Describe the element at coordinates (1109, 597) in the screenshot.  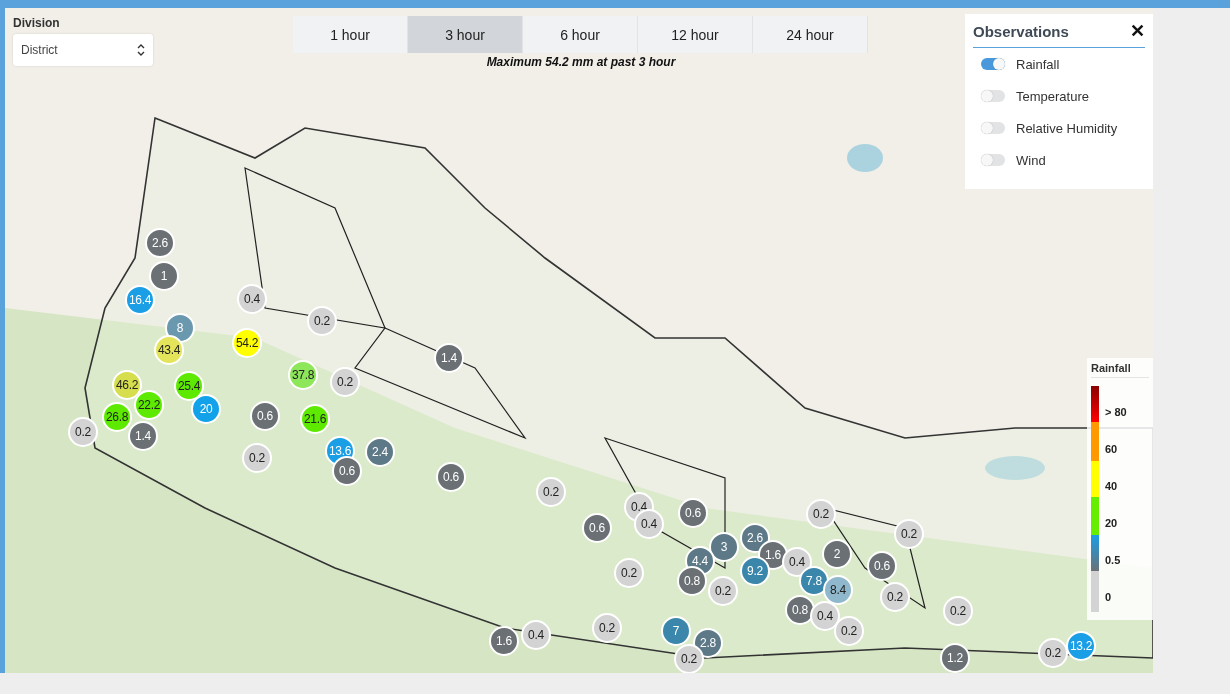
I see `legend-label: 0` at that location.